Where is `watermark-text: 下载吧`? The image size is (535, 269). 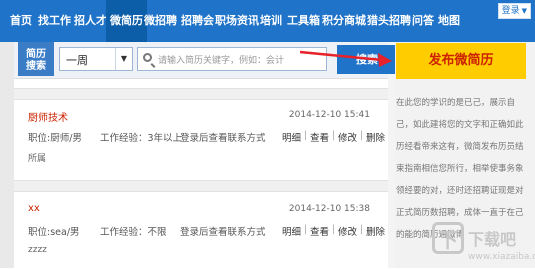 watermark-text: 下载吧 is located at coordinates (492, 239).